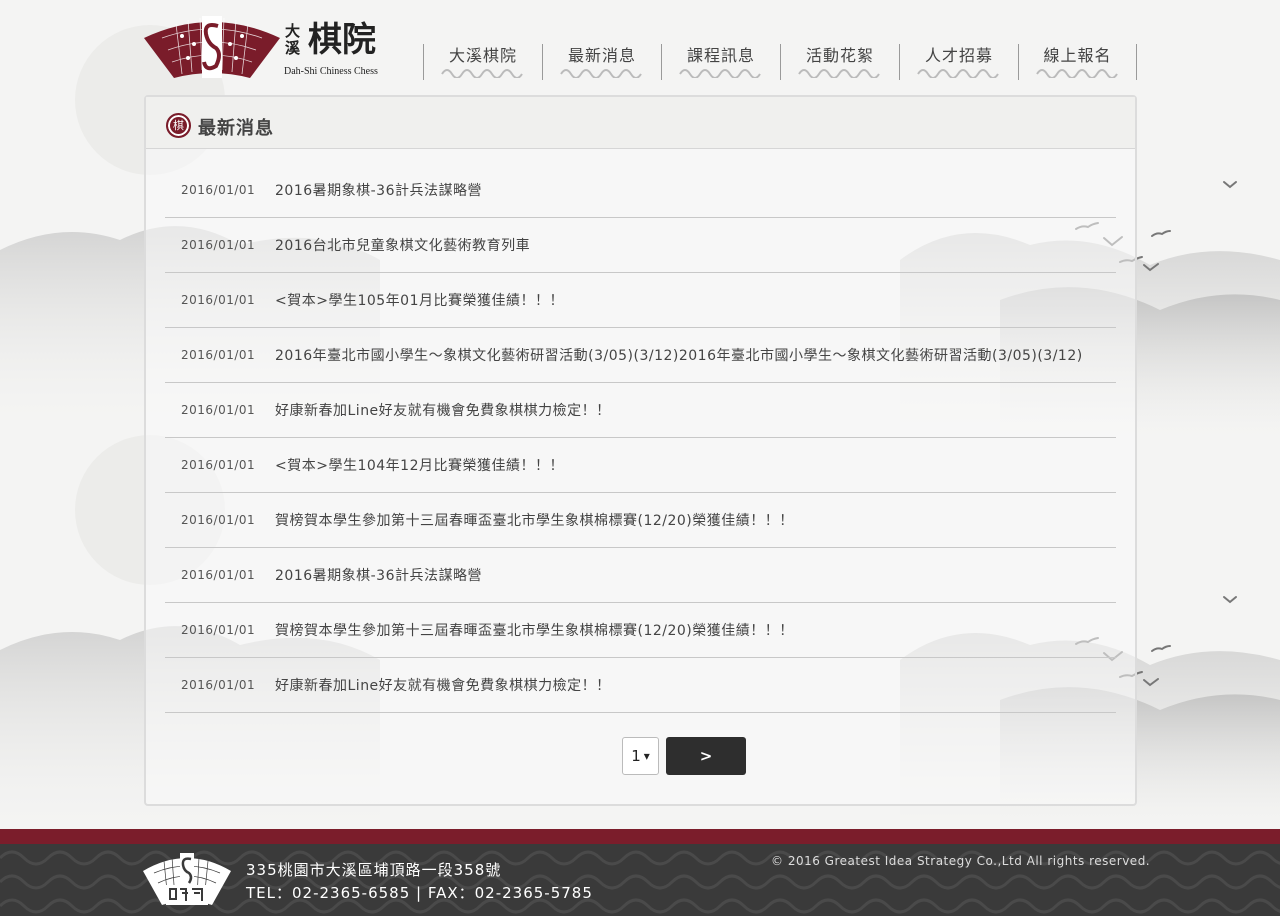  Describe the element at coordinates (640, 836) in the screenshot. I see `footer-accent-bar` at that location.